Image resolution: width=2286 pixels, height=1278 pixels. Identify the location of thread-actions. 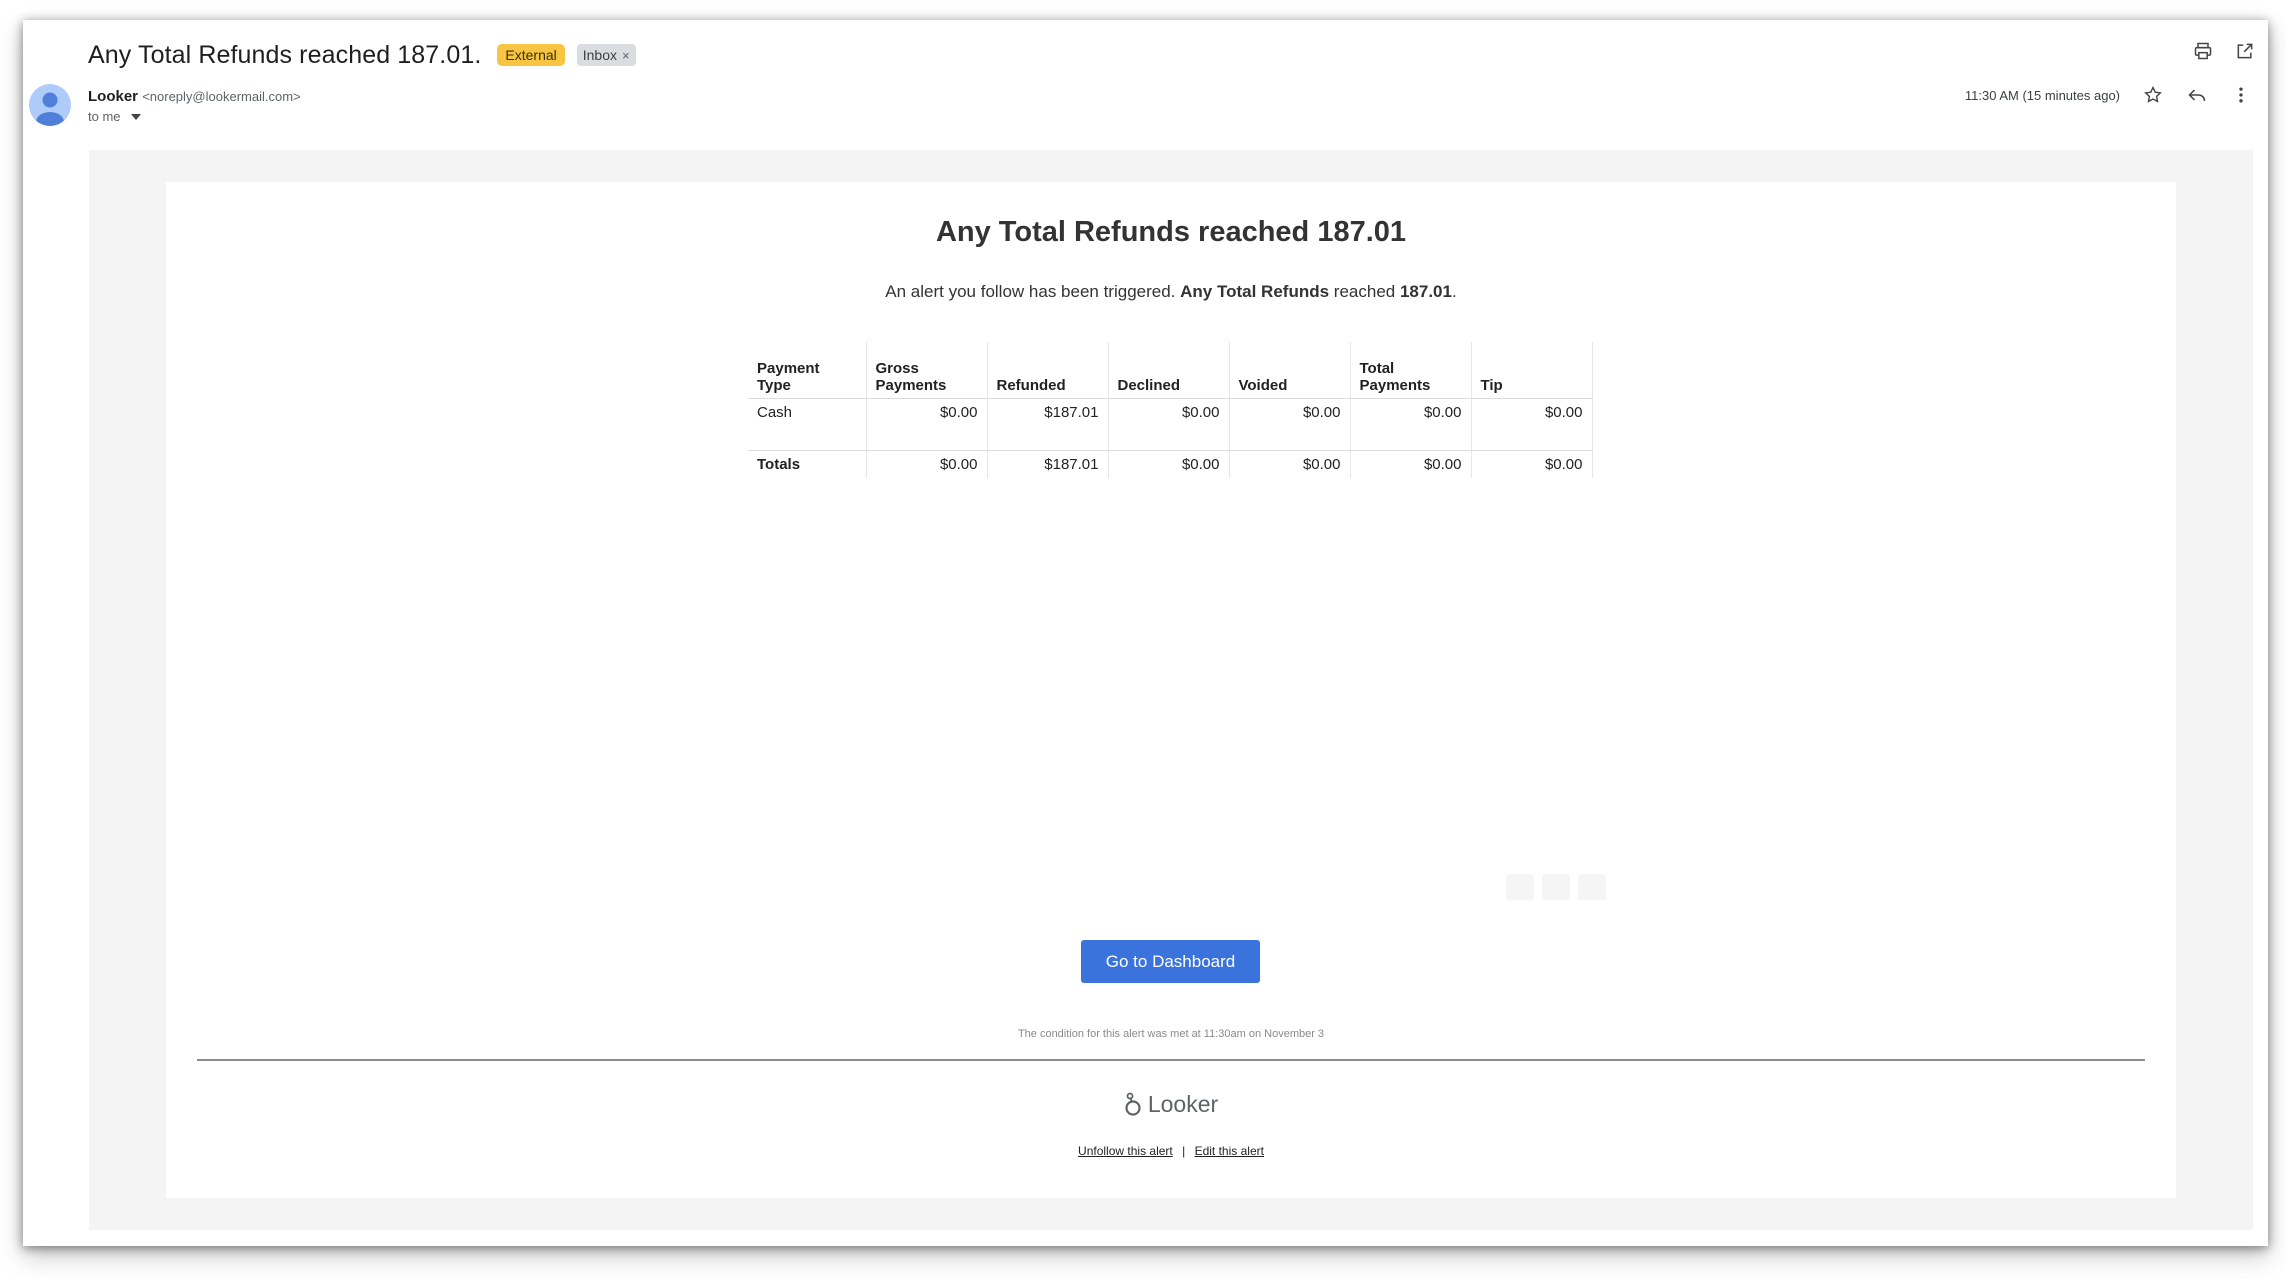
(2224, 51).